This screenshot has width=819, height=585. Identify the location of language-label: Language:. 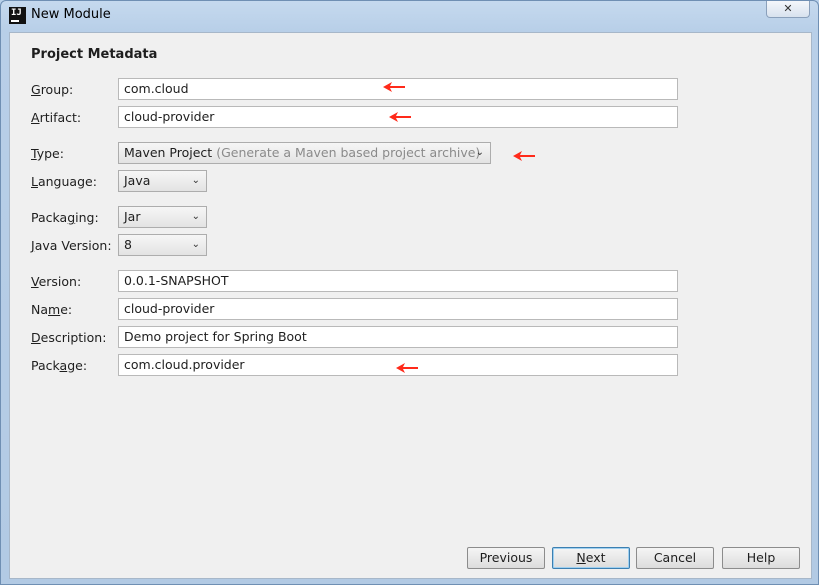
(64, 181).